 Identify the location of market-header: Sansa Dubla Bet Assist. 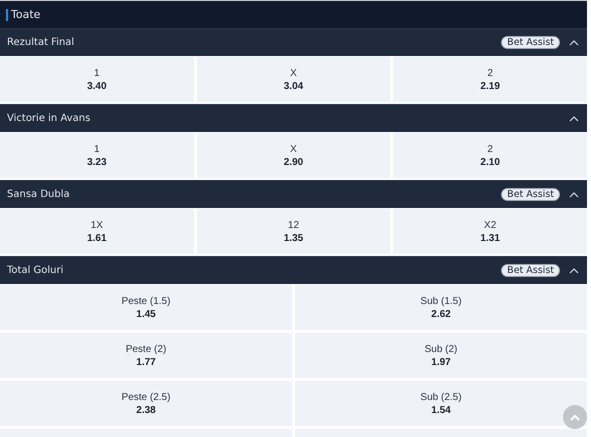
(293, 194).